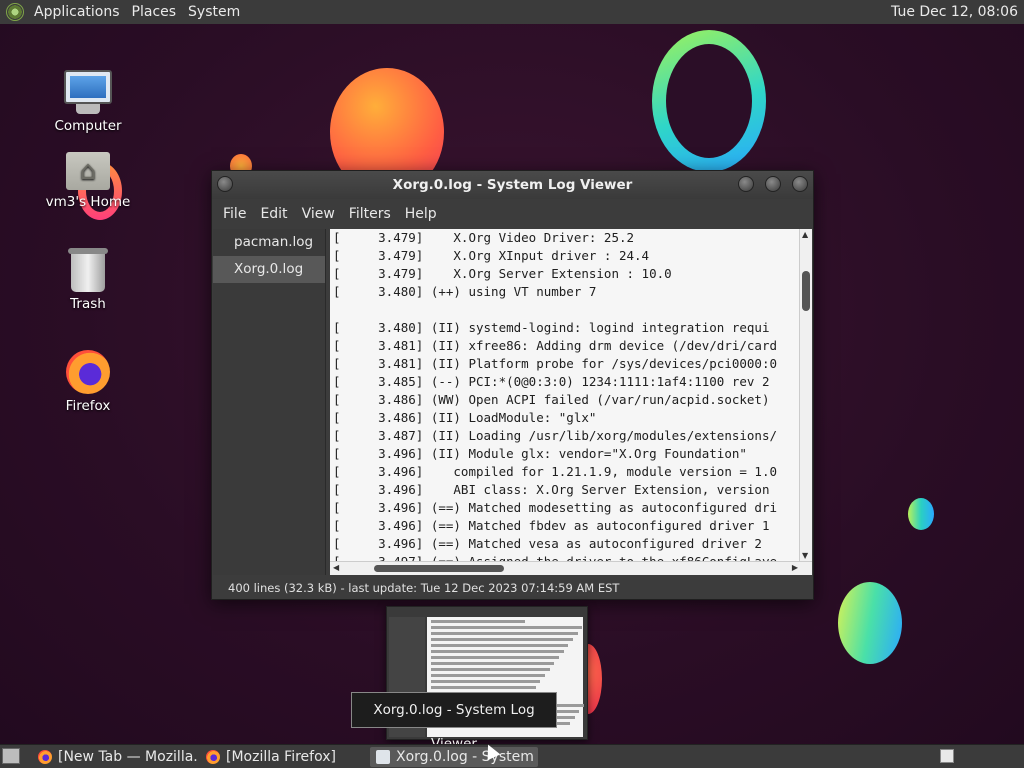 The width and height of the screenshot is (1024, 768). I want to click on window-tooltip: Xorg.0.log - System Log Viewer, so click(454, 722).